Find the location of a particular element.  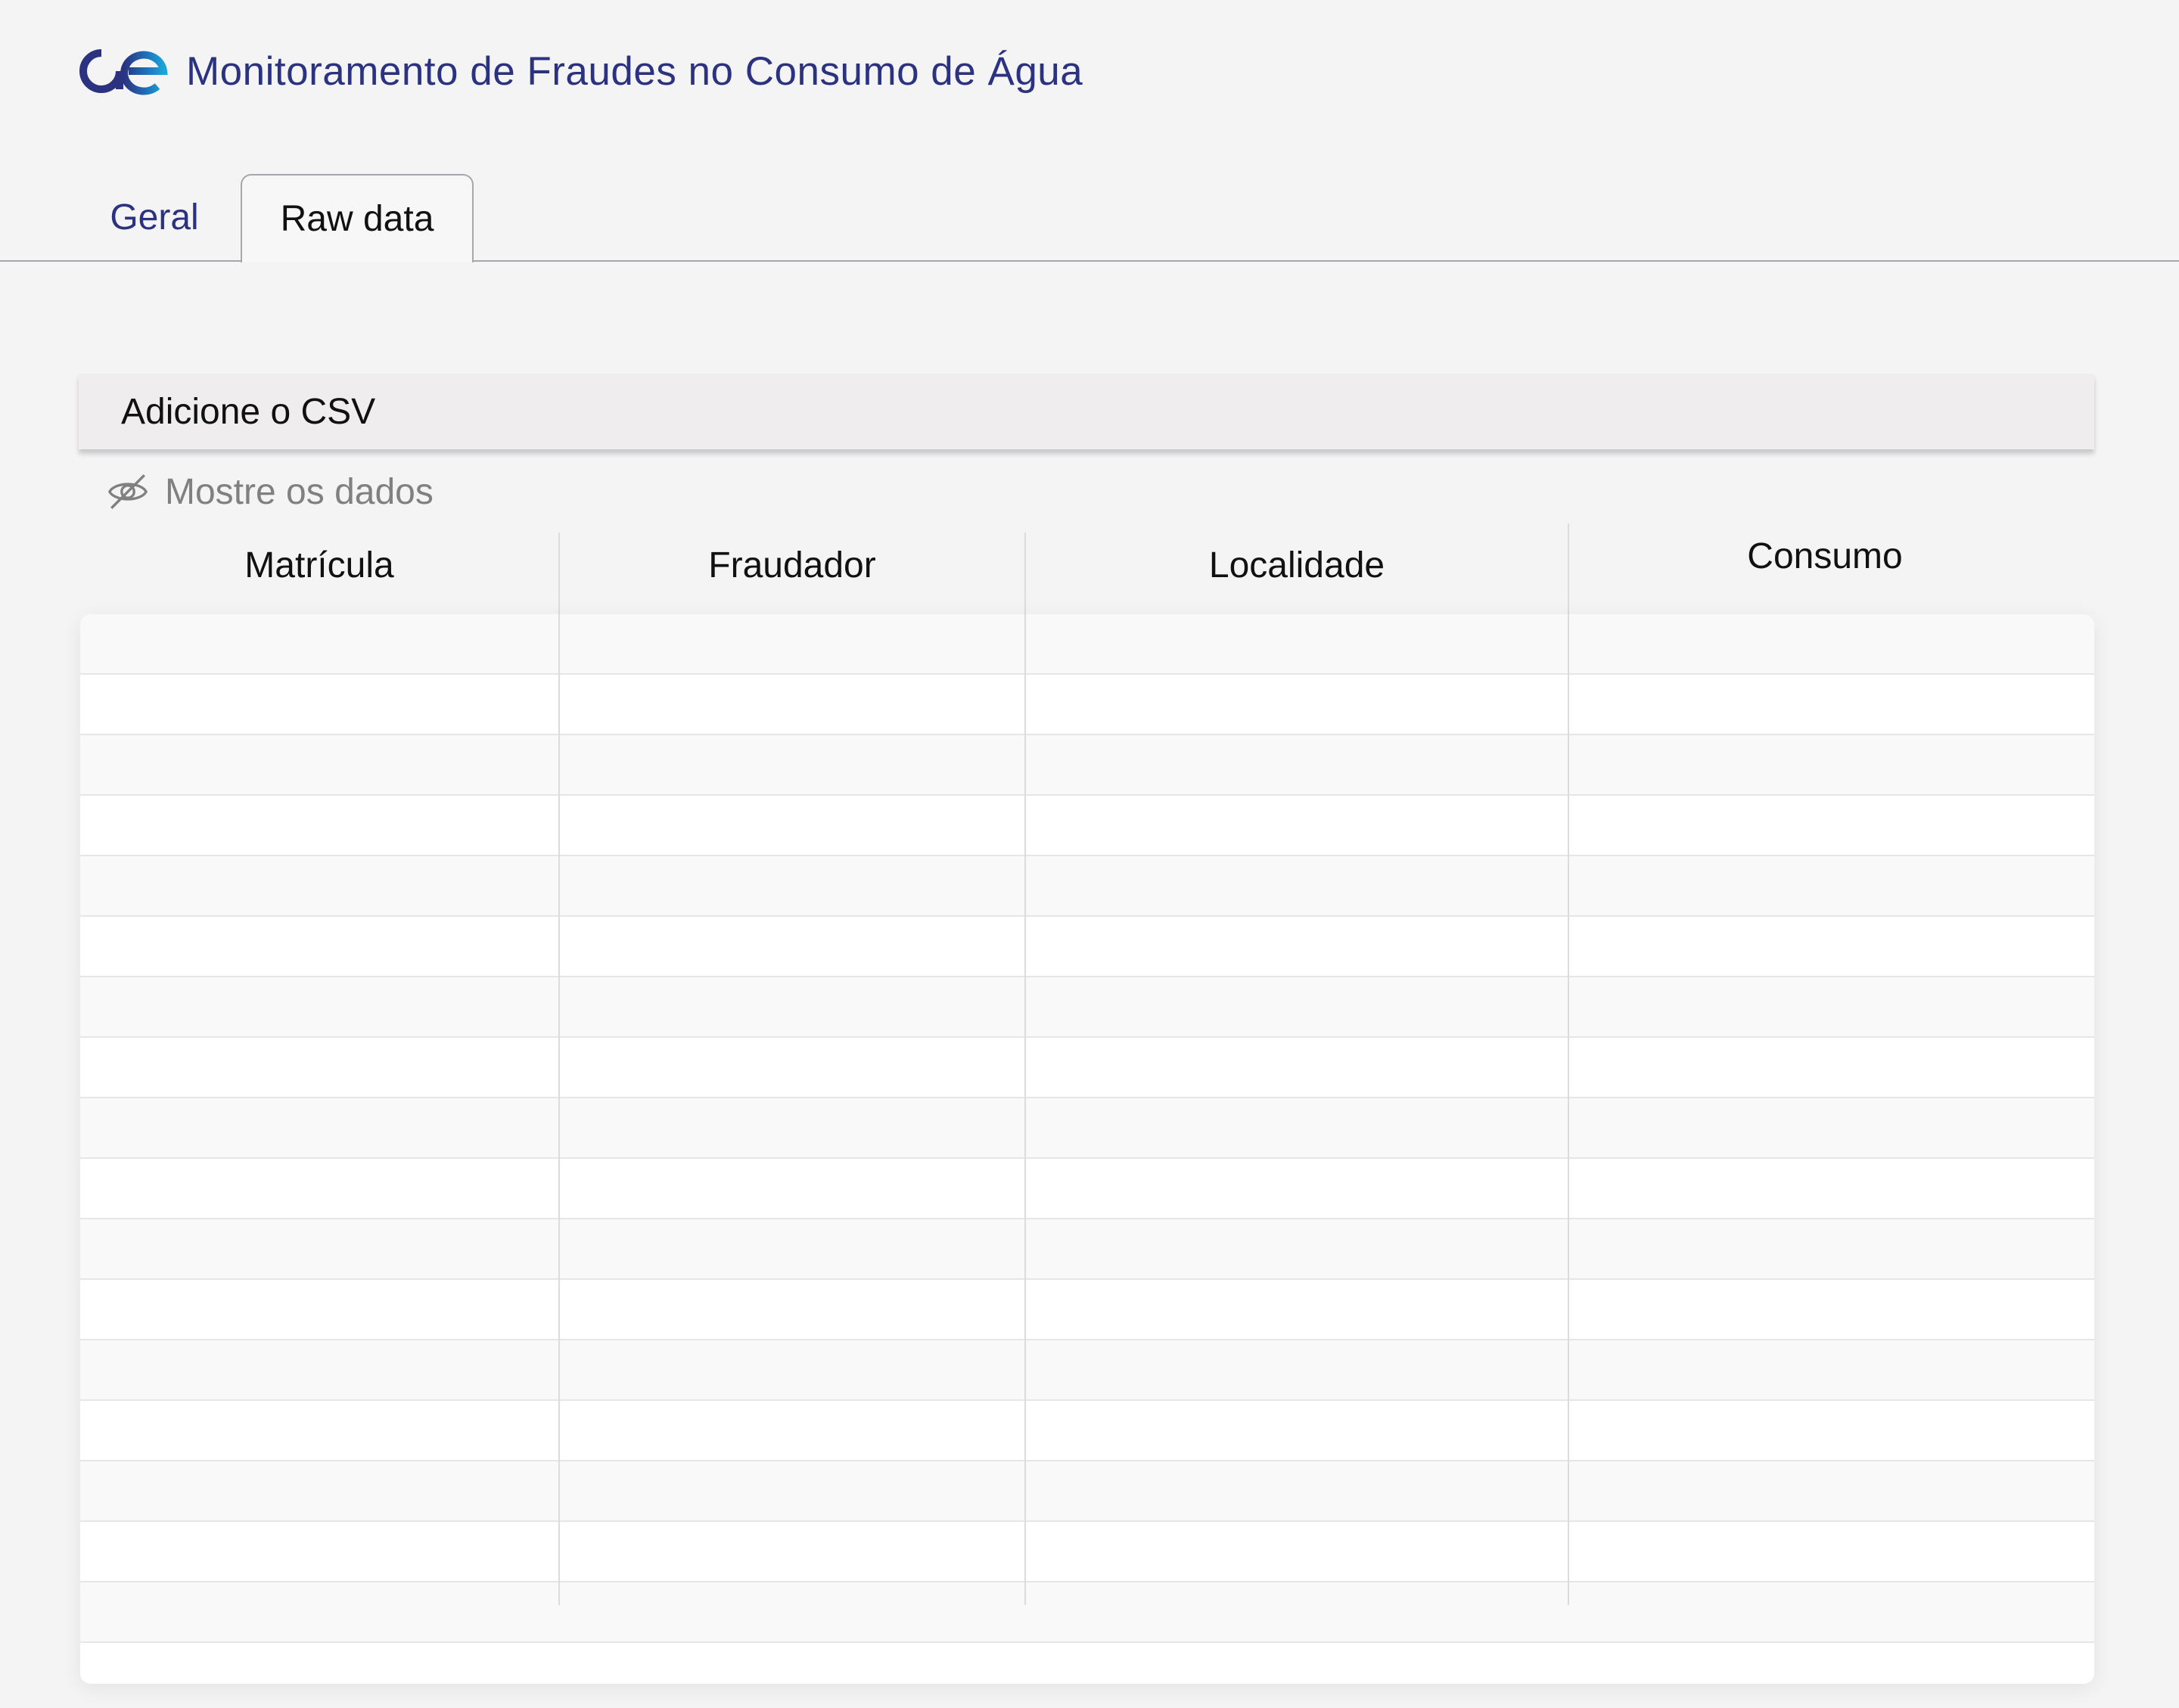

column-header-fraudador: Fraudador is located at coordinates (792, 565).